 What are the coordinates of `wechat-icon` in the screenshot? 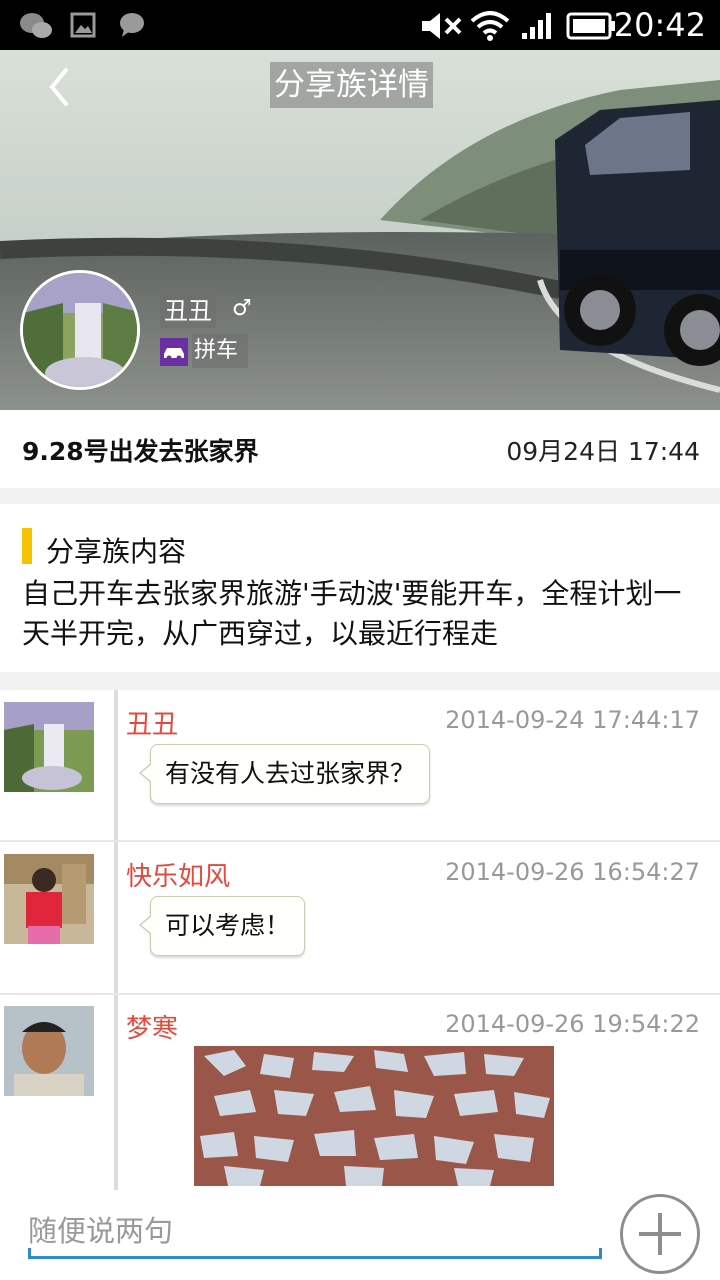 It's located at (36, 25).